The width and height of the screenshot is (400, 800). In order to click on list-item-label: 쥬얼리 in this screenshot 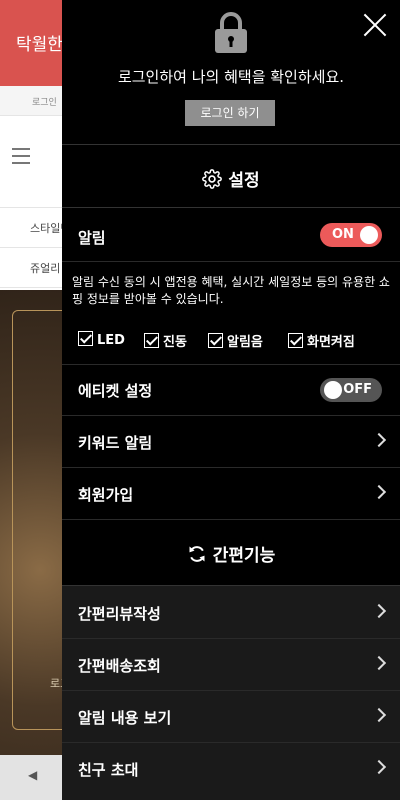, I will do `click(45, 268)`.